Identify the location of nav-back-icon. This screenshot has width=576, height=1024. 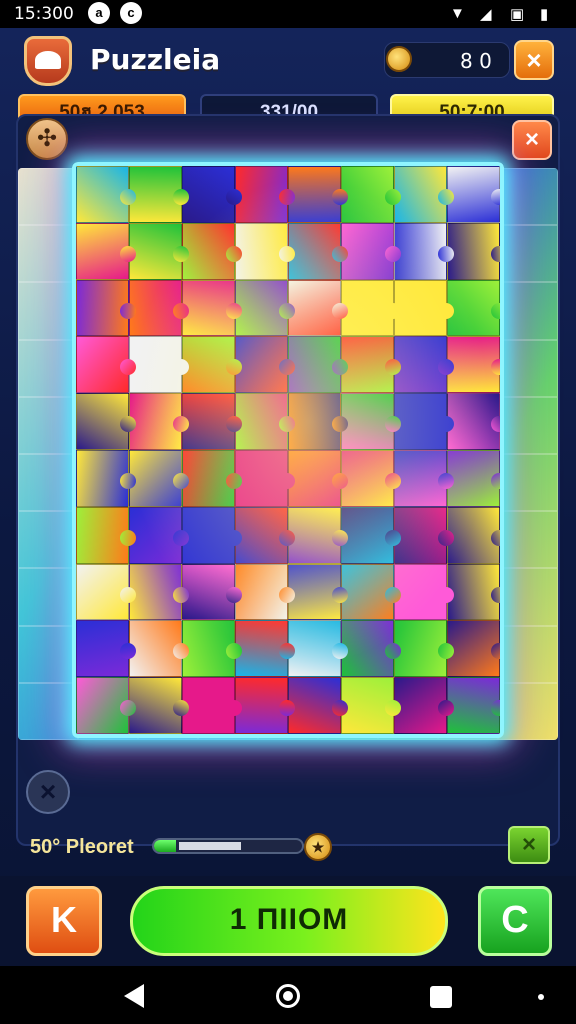
(134, 996).